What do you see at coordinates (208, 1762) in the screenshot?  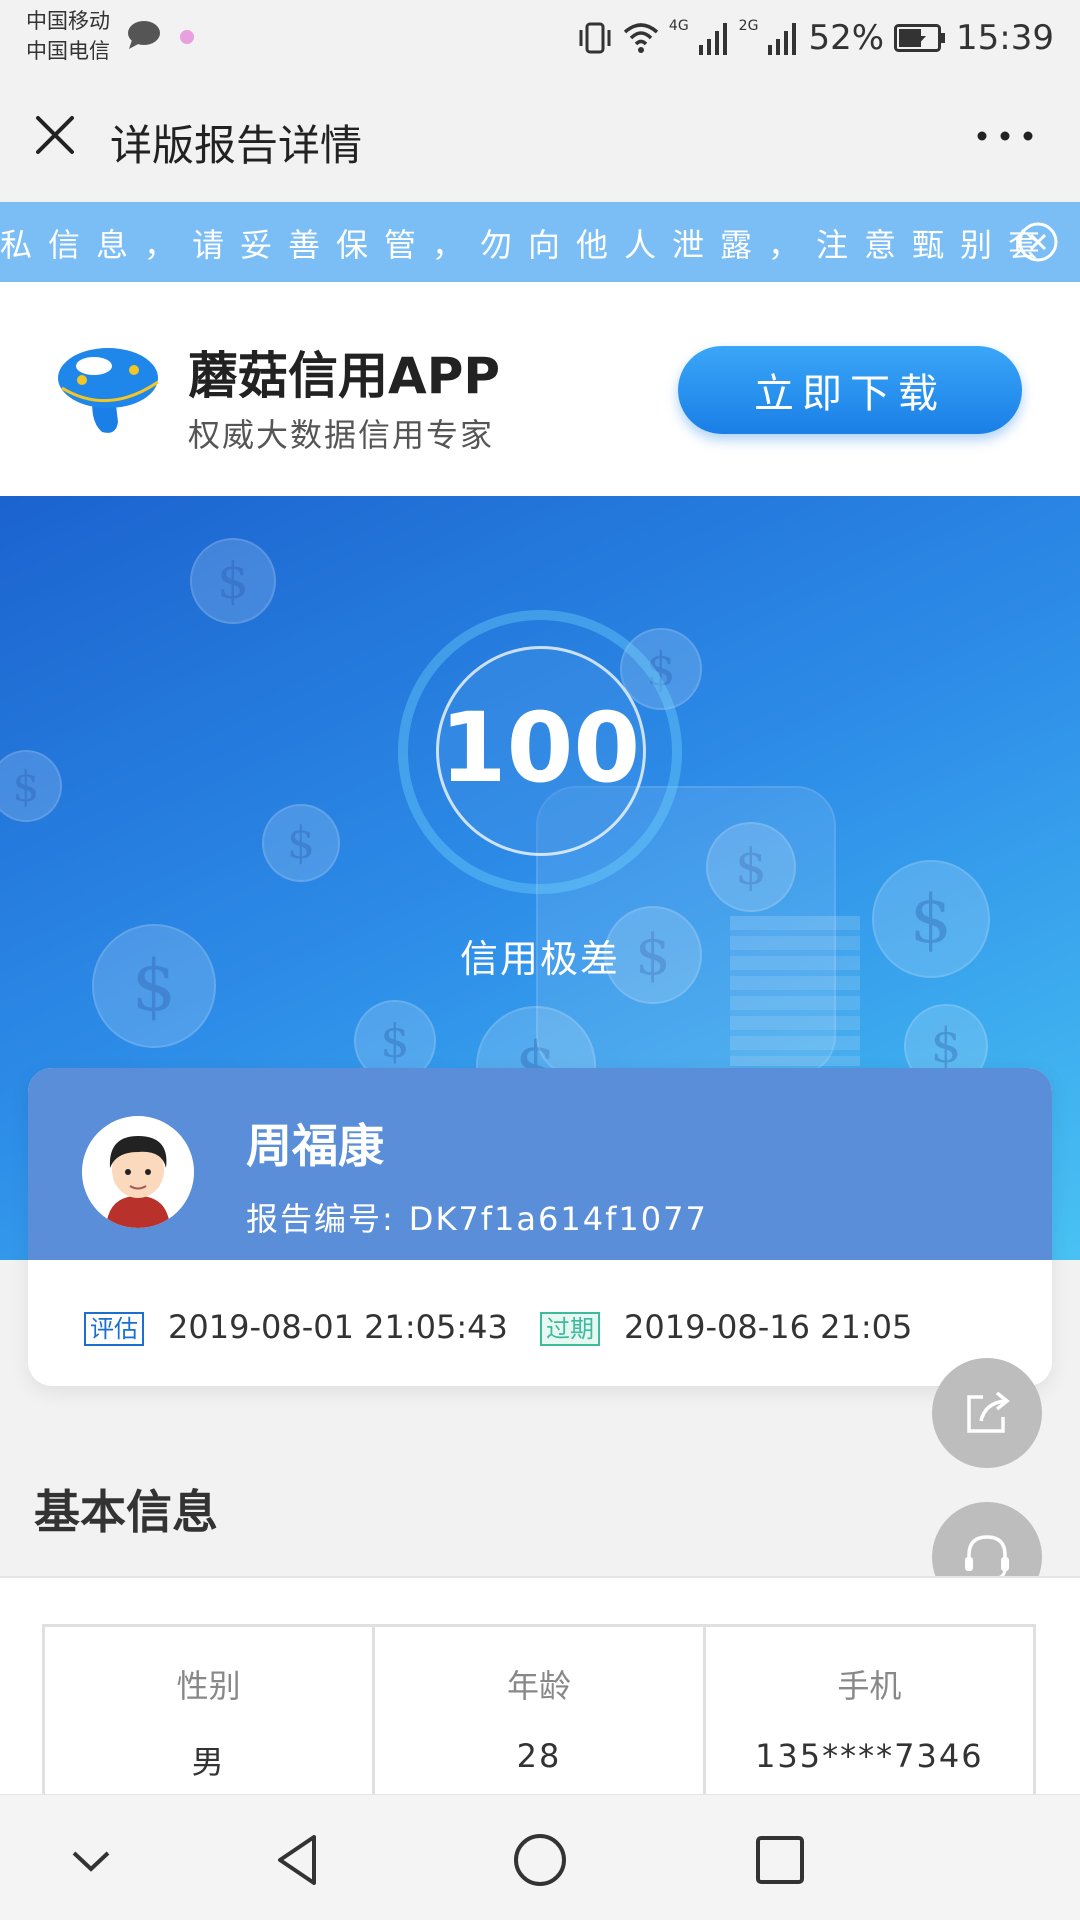 I see `info-value: 男` at bounding box center [208, 1762].